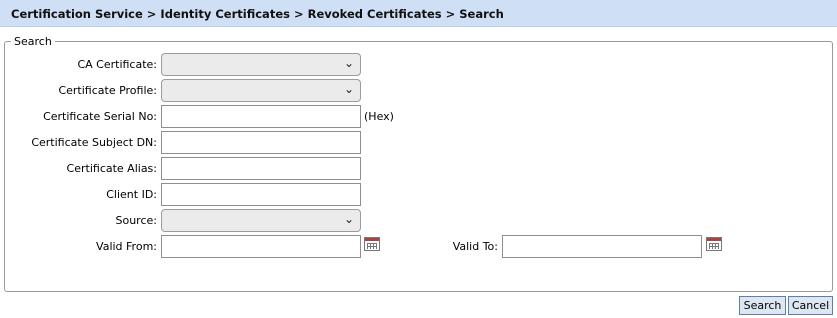  I want to click on cancel-button: Cancel, so click(810, 305).